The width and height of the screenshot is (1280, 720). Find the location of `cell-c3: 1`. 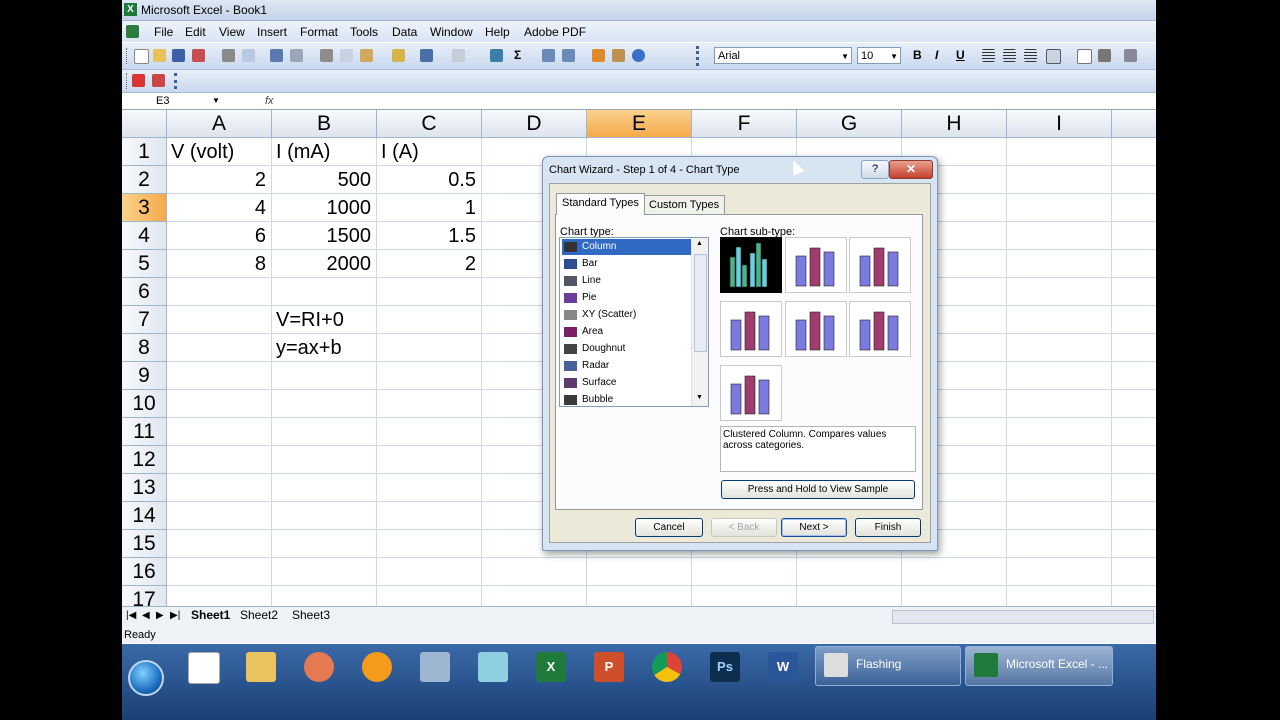

cell-c3: 1 is located at coordinates (428, 208).